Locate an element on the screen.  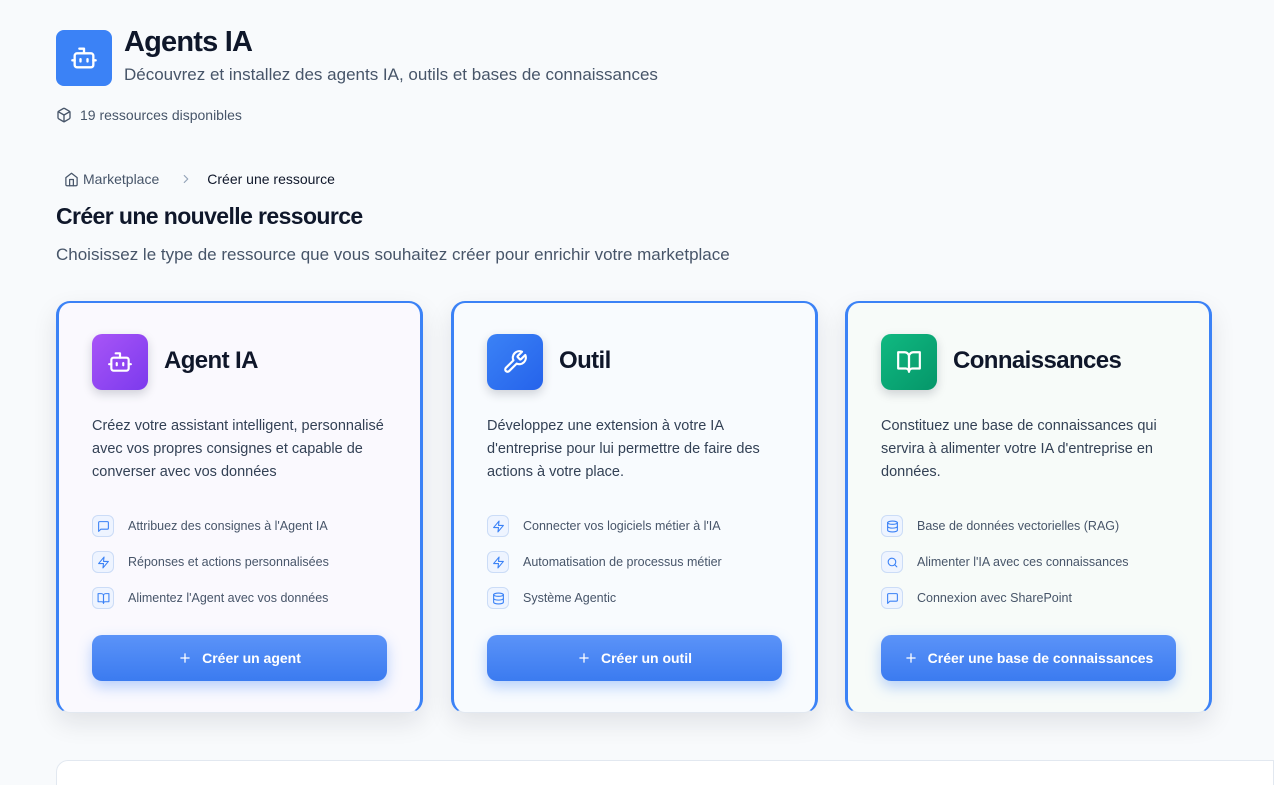
feature-item: Système Agentic is located at coordinates (604, 598).